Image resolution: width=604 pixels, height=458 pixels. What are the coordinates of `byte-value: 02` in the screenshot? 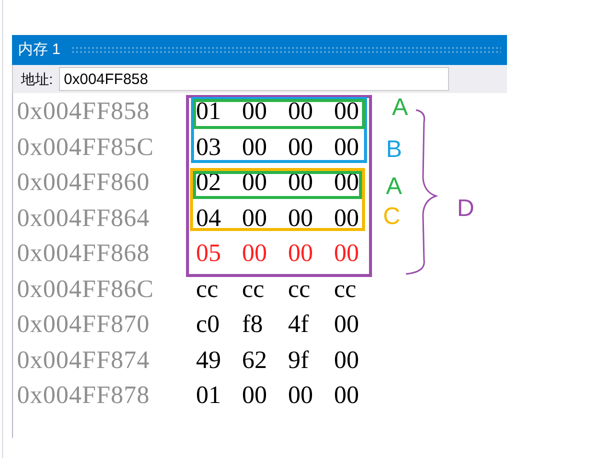 It's located at (209, 183).